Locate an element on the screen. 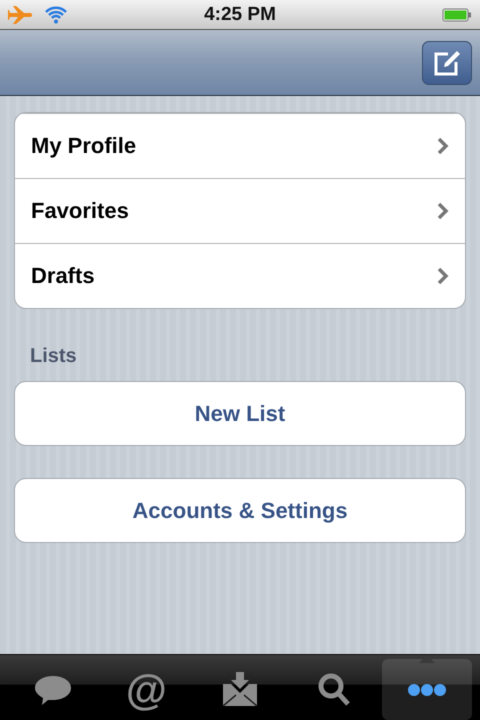 Image resolution: width=480 pixels, height=720 pixels. at-sign-icon: @ is located at coordinates (146, 689).